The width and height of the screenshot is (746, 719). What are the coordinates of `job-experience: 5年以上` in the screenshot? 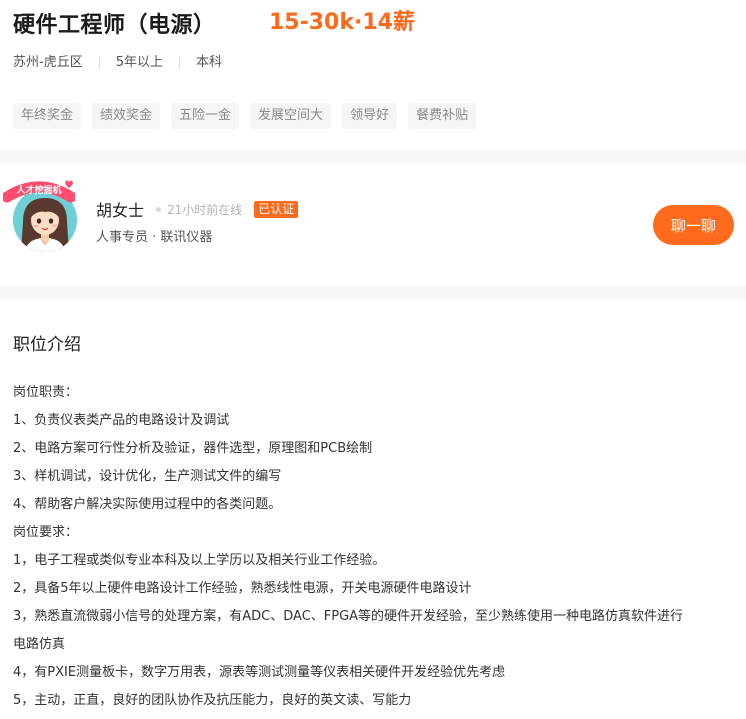 It's located at (138, 63).